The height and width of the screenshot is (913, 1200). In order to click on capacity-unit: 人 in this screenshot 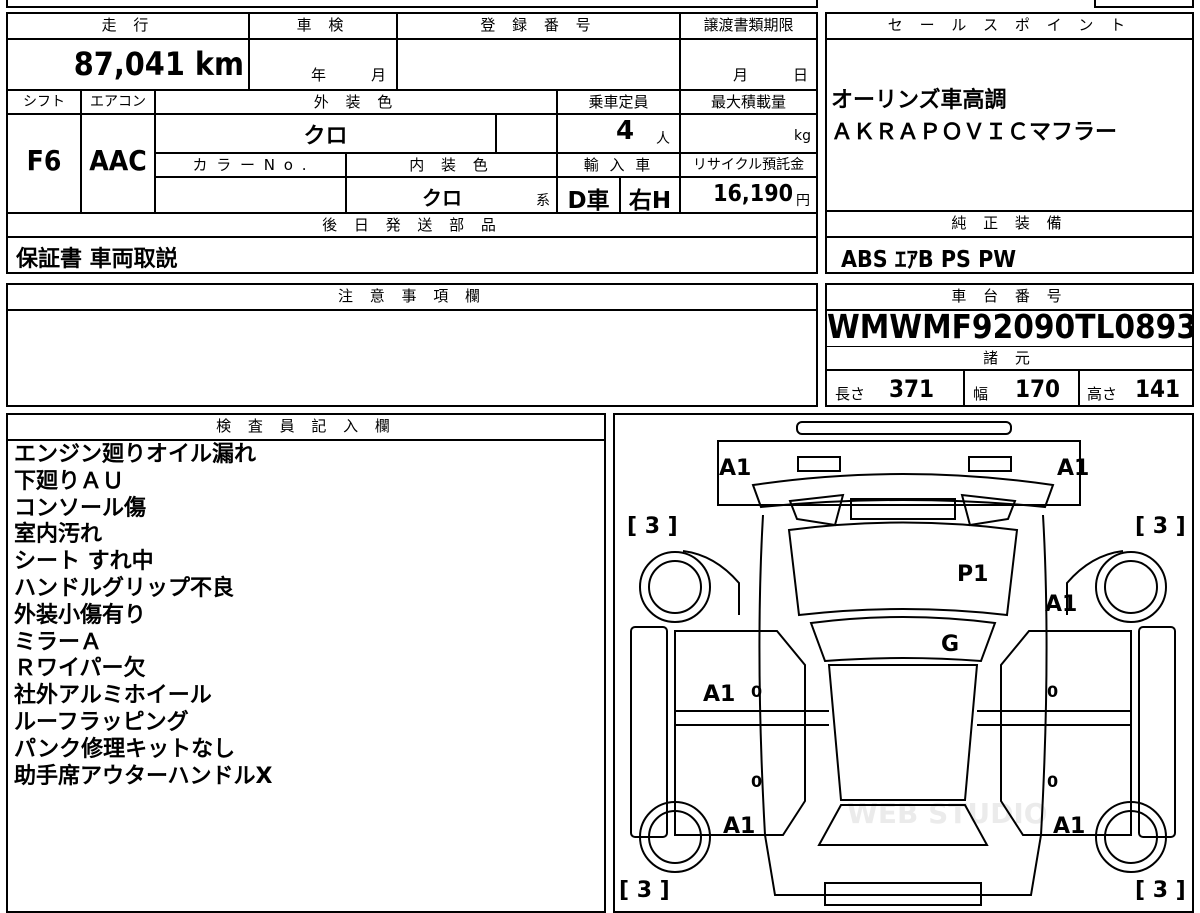, I will do `click(663, 139)`.